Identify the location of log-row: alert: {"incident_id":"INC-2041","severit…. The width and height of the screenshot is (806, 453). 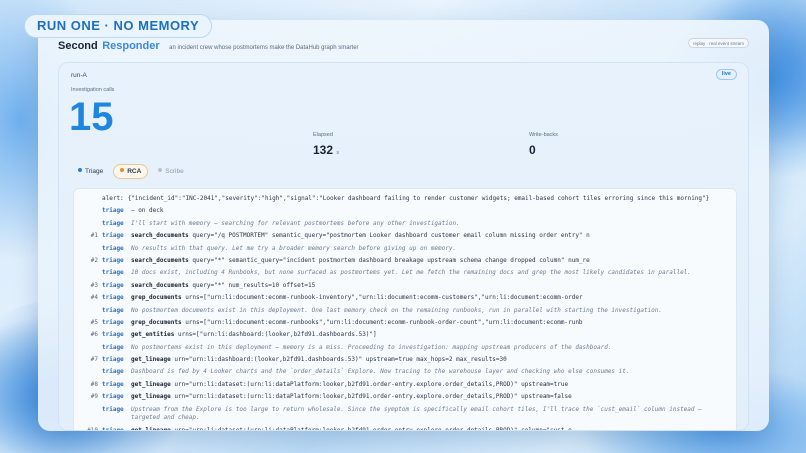
(401, 199).